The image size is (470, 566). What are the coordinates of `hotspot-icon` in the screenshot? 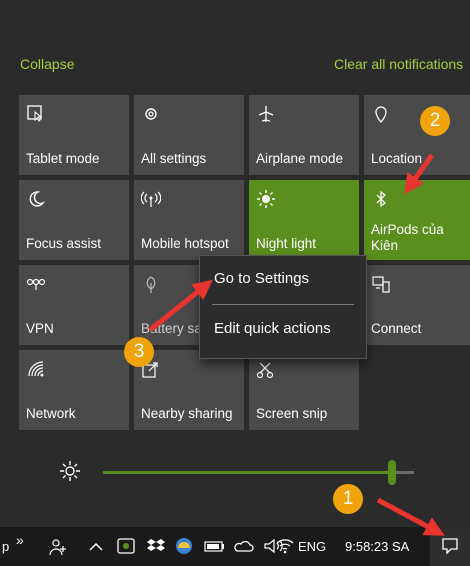 It's located at (151, 199).